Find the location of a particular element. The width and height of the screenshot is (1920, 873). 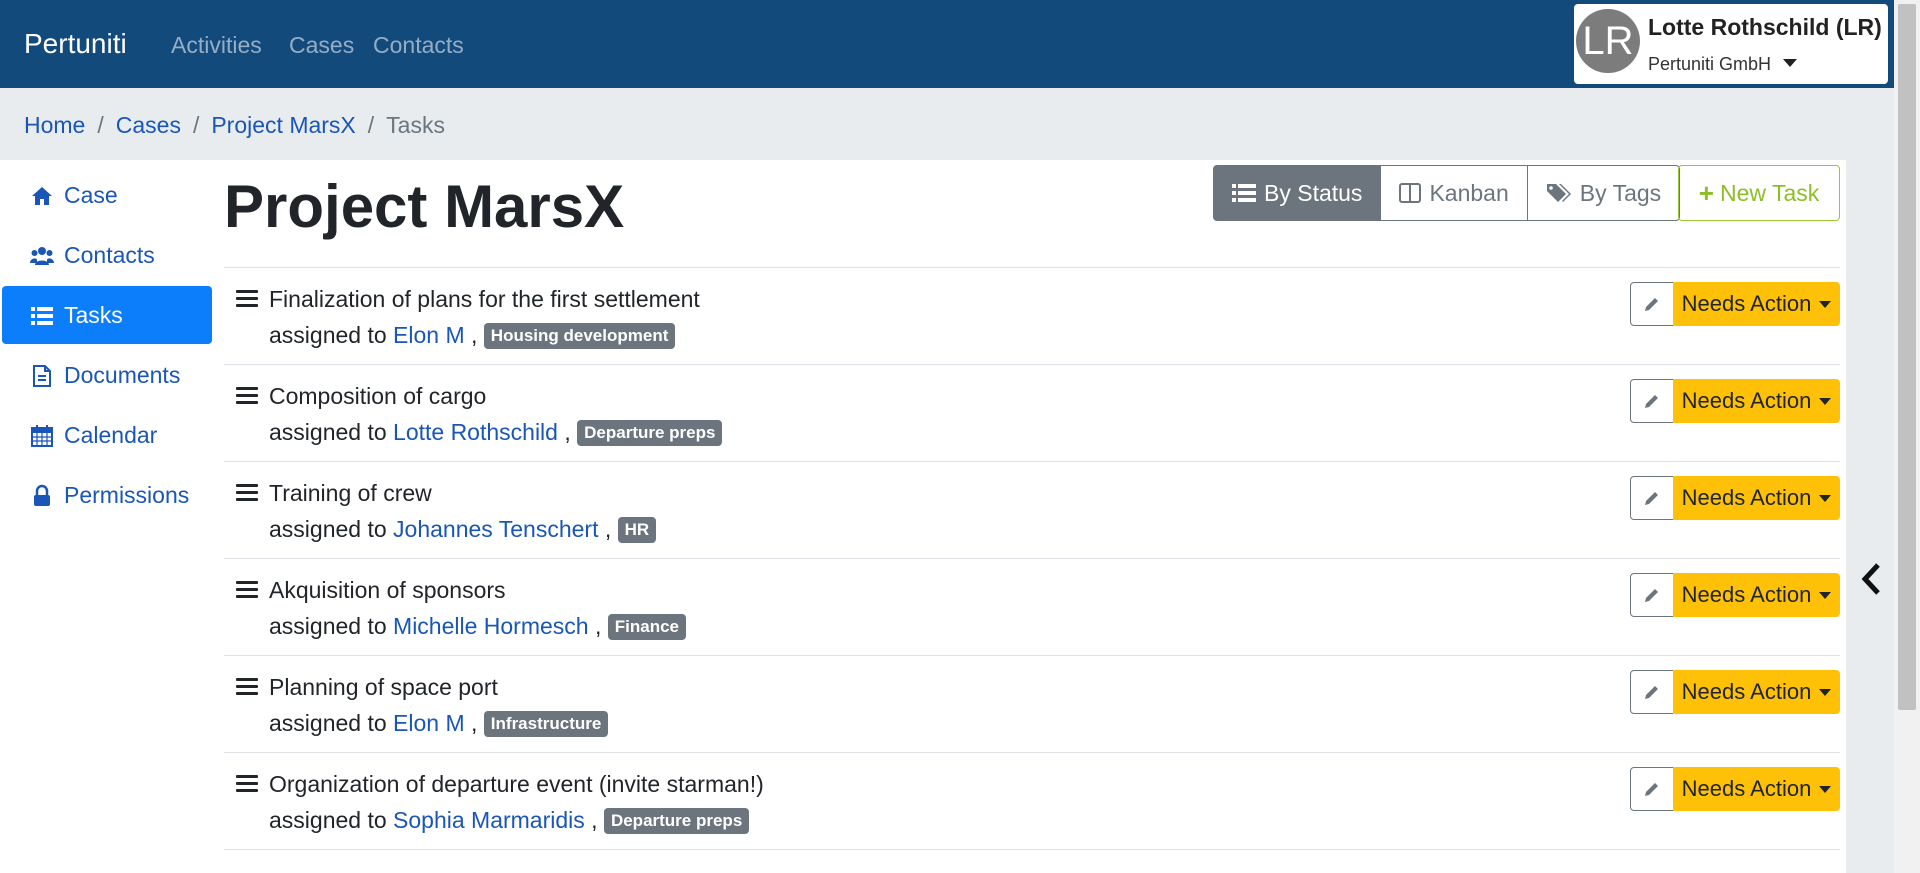

assignee-link: Michelle Hormesch is located at coordinates (491, 626).